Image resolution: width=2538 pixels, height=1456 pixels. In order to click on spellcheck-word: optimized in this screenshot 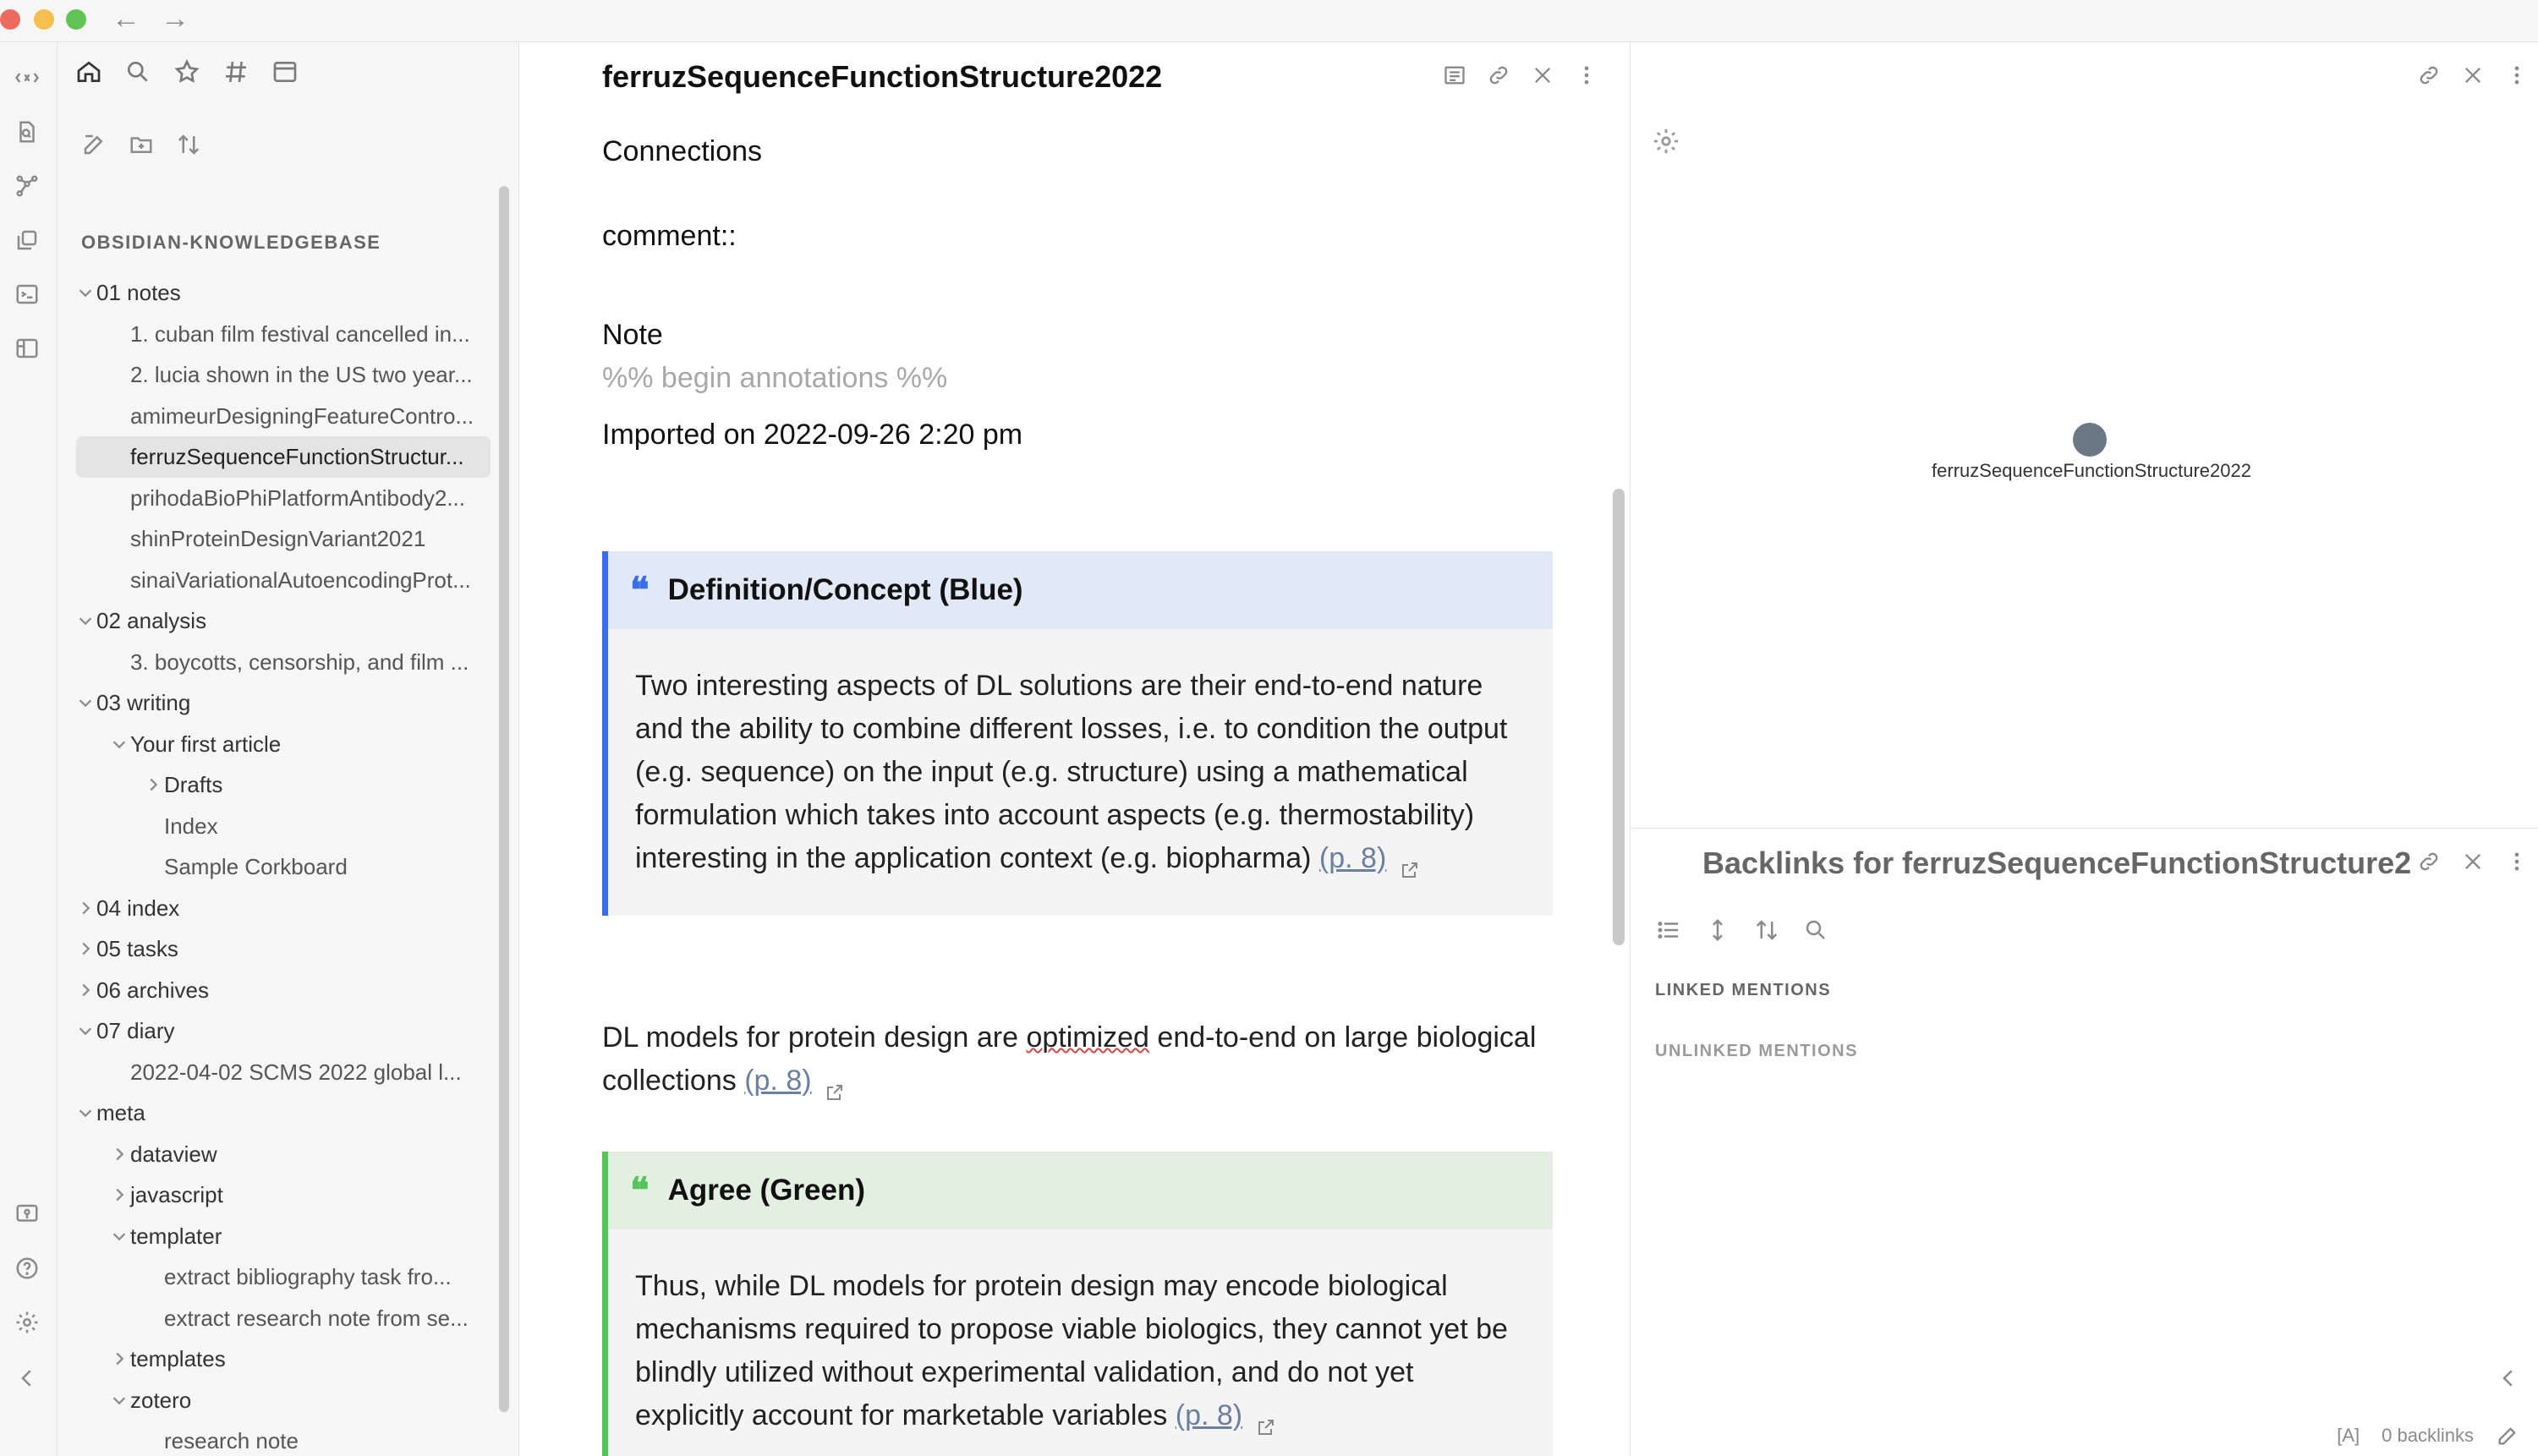, I will do `click(1087, 1037)`.